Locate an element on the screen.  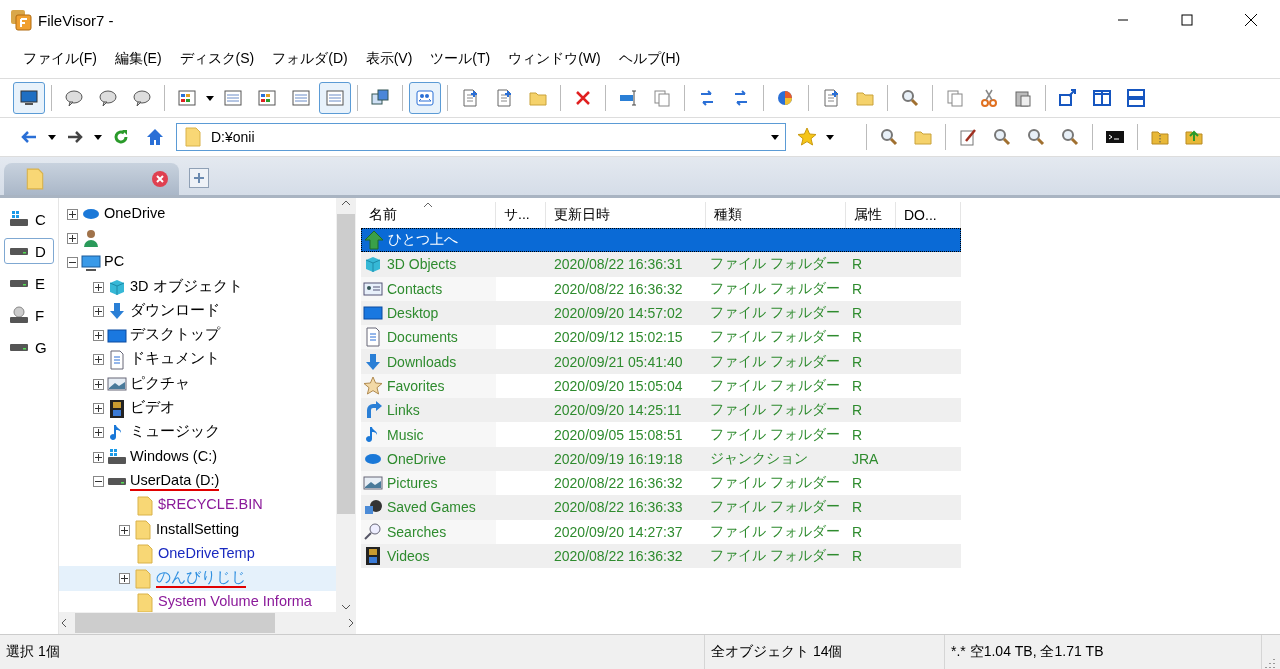
table-cell-text: 2020/09/20 14:57:02 is located at coordinates (618, 313).